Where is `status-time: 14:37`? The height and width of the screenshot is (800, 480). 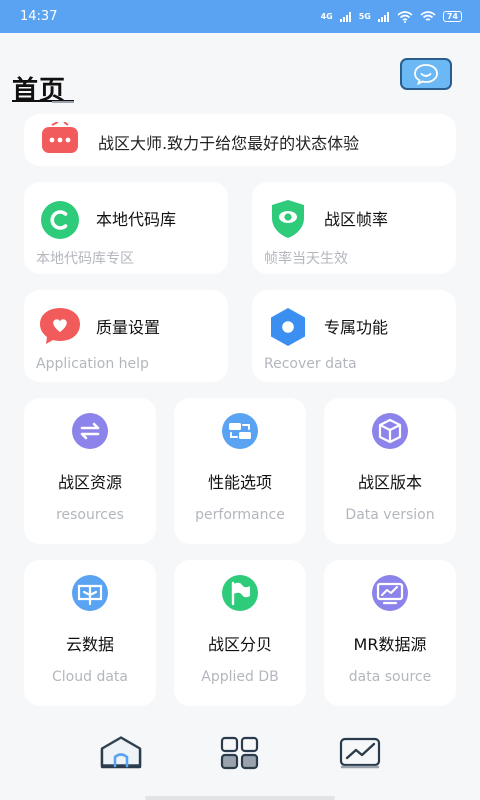 status-time: 14:37 is located at coordinates (39, 16).